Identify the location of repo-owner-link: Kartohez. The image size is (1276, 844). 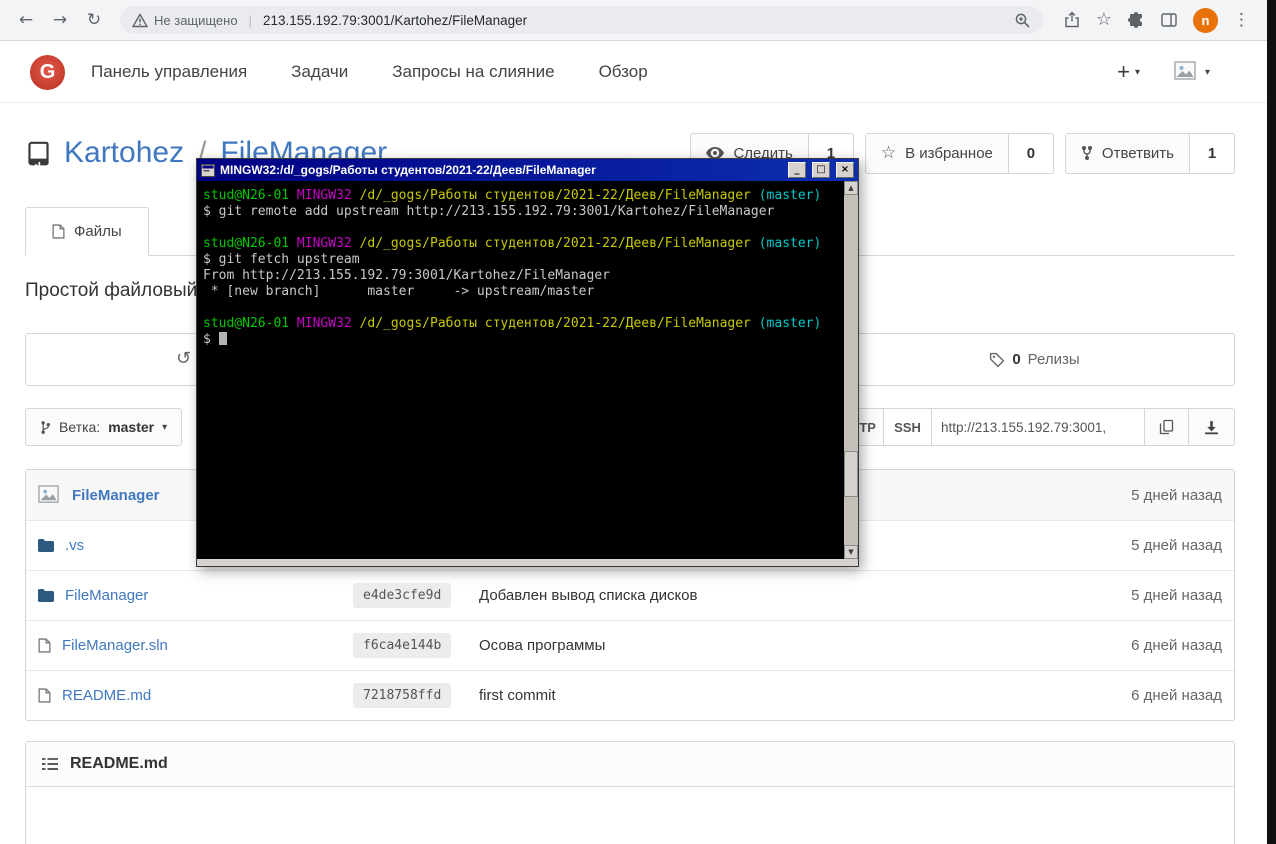
(124, 153).